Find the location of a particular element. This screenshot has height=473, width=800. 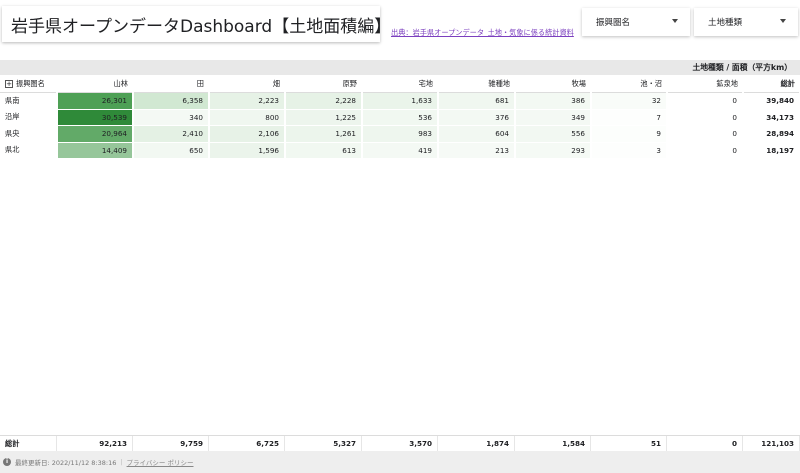

row-label: 県央 is located at coordinates (29, 134).